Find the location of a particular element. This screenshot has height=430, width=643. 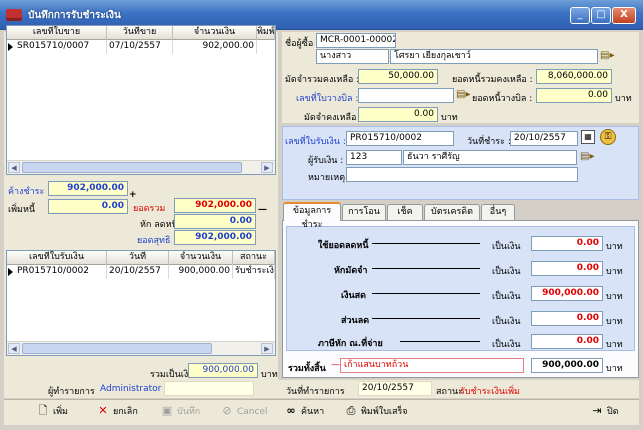

receipt-no-field: PR015710/0002 is located at coordinates (400, 138).